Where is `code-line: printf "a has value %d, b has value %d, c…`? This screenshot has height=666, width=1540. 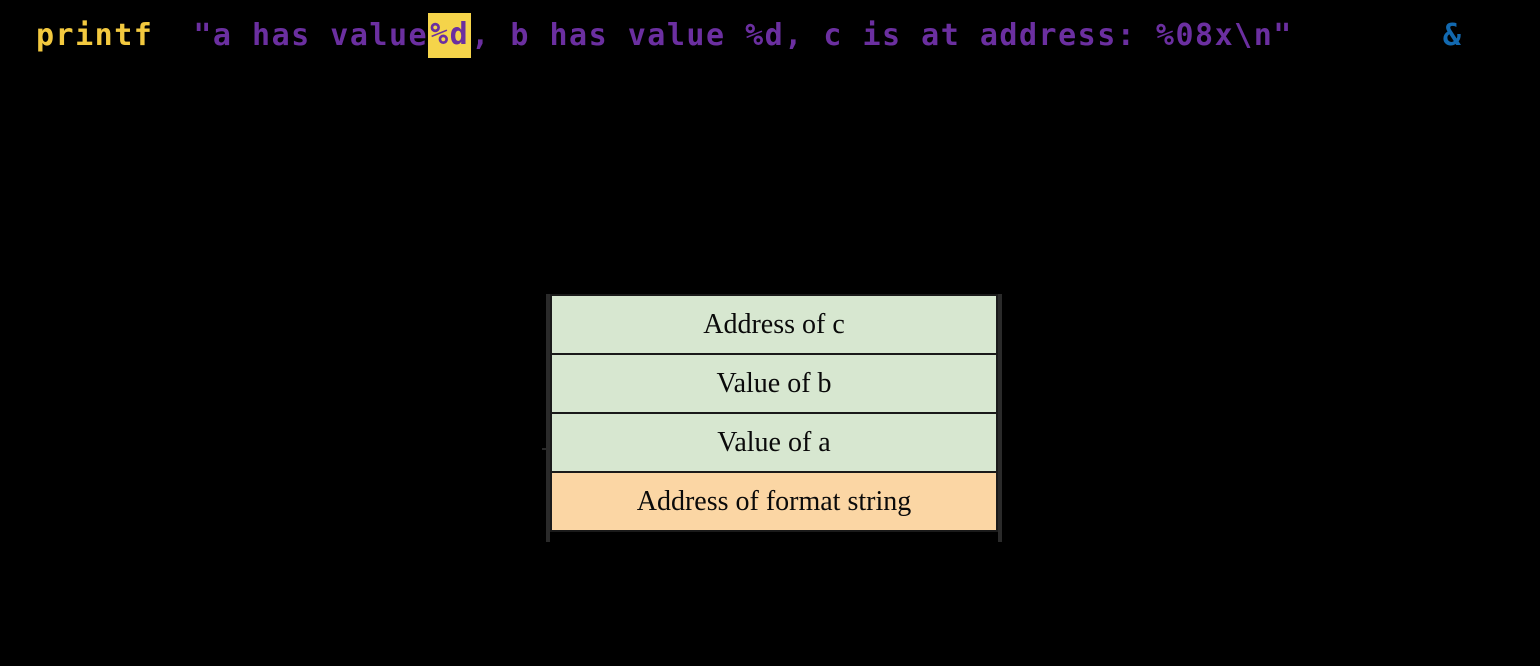
code-line: printf "a has value %d, b has value %d, c… is located at coordinates (770, 35).